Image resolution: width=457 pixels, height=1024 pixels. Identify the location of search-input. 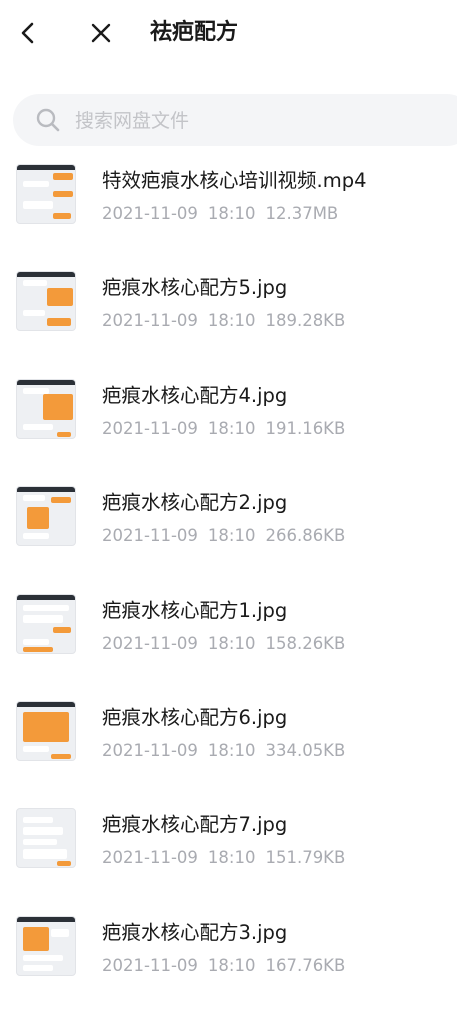
(255, 121).